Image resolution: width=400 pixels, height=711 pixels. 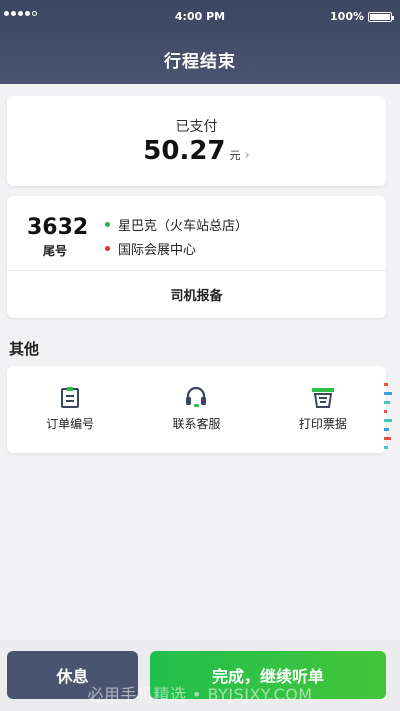 What do you see at coordinates (388, 425) in the screenshot?
I see `scroll-artifact` at bounding box center [388, 425].